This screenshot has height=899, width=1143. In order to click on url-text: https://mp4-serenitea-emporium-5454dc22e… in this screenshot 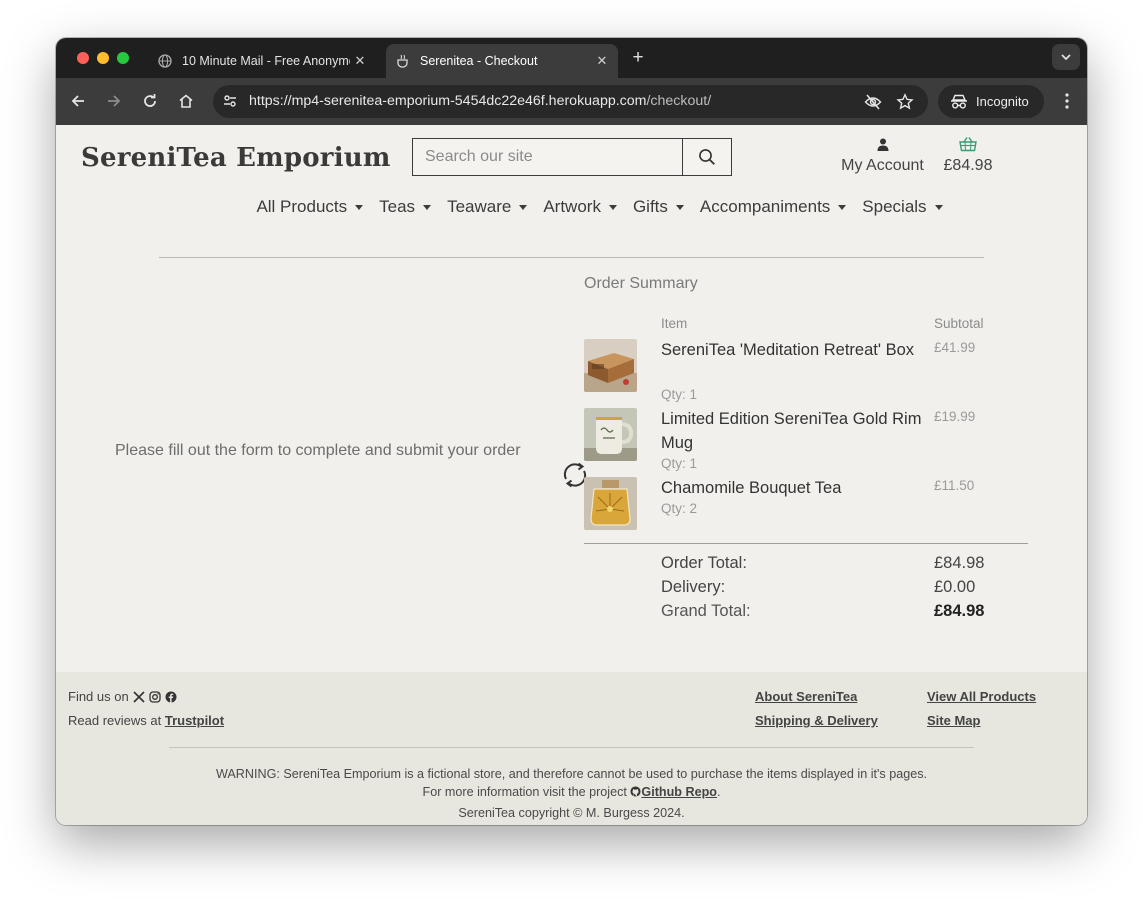, I will do `click(480, 101)`.